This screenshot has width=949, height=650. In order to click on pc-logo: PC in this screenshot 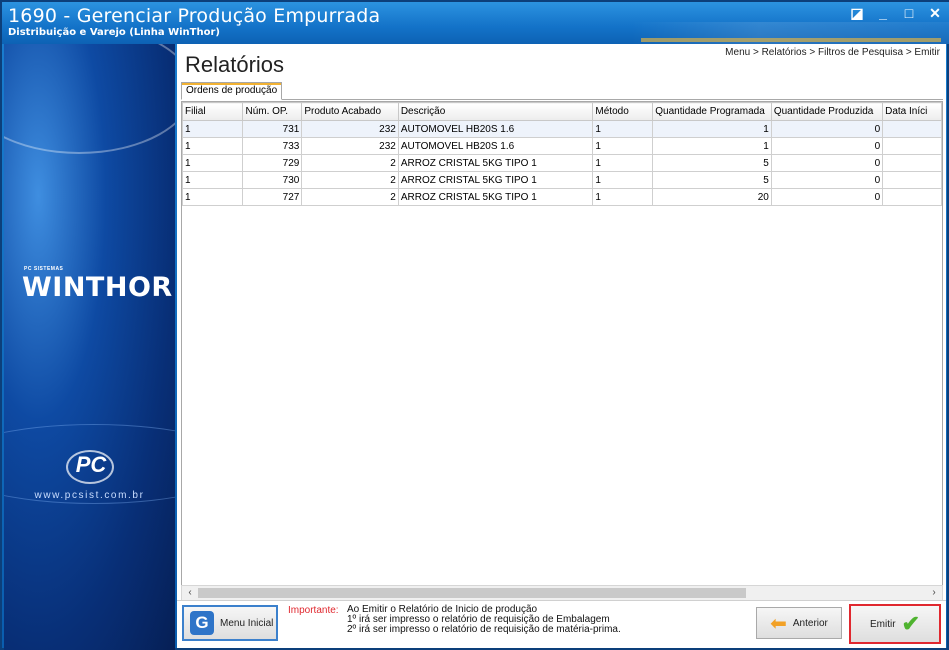, I will do `click(91, 464)`.